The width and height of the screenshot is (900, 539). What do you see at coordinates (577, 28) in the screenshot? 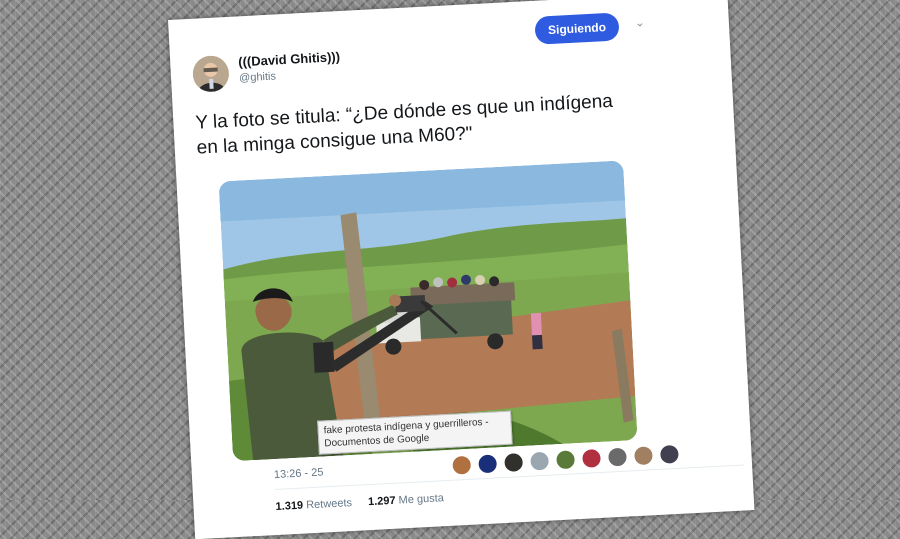
I see `following-button: Siguiendo` at bounding box center [577, 28].